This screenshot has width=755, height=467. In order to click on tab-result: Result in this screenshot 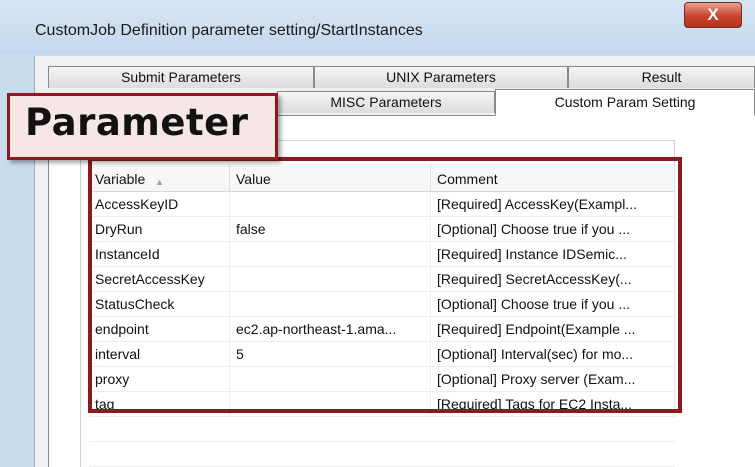, I will do `click(661, 77)`.